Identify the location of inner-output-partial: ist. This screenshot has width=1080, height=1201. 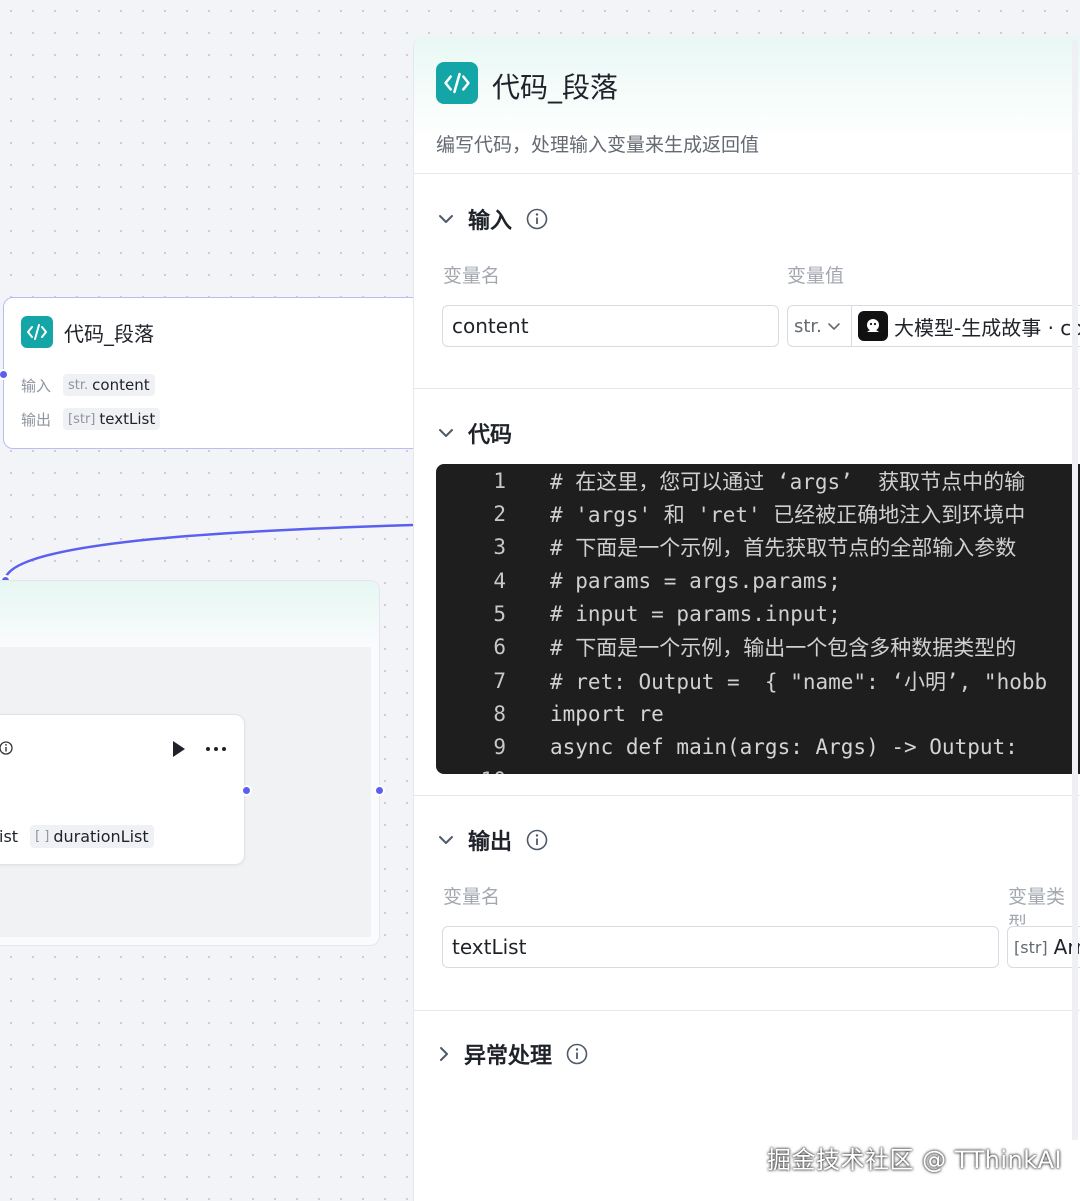
(9, 836).